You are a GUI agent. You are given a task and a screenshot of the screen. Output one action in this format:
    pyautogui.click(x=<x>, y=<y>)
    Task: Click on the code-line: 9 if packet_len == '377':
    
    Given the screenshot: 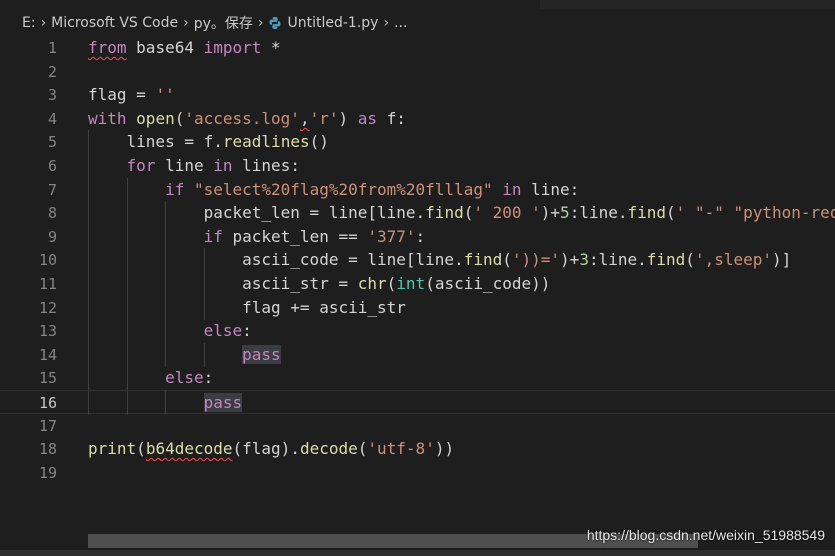 What is the action you would take?
    pyautogui.click(x=417, y=236)
    